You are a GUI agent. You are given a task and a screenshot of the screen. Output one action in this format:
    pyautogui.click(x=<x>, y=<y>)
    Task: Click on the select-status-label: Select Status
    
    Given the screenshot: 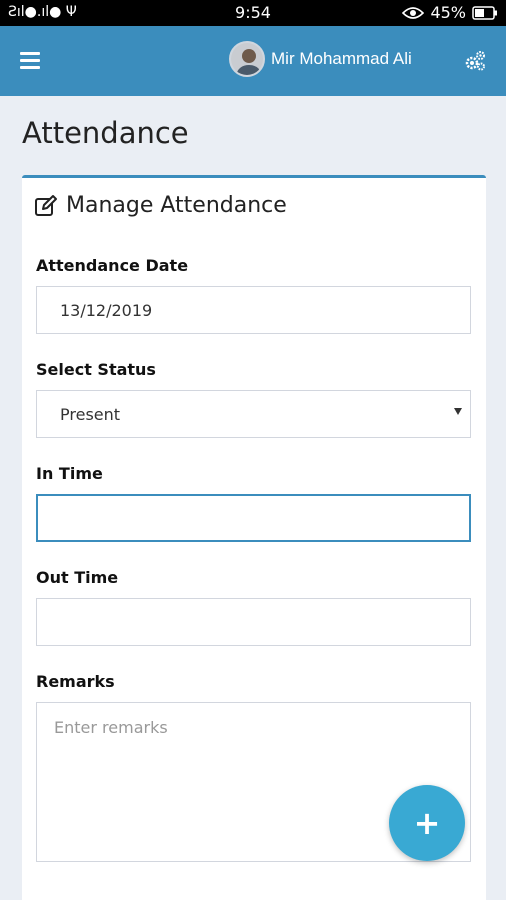 What is the action you would take?
    pyautogui.click(x=96, y=369)
    